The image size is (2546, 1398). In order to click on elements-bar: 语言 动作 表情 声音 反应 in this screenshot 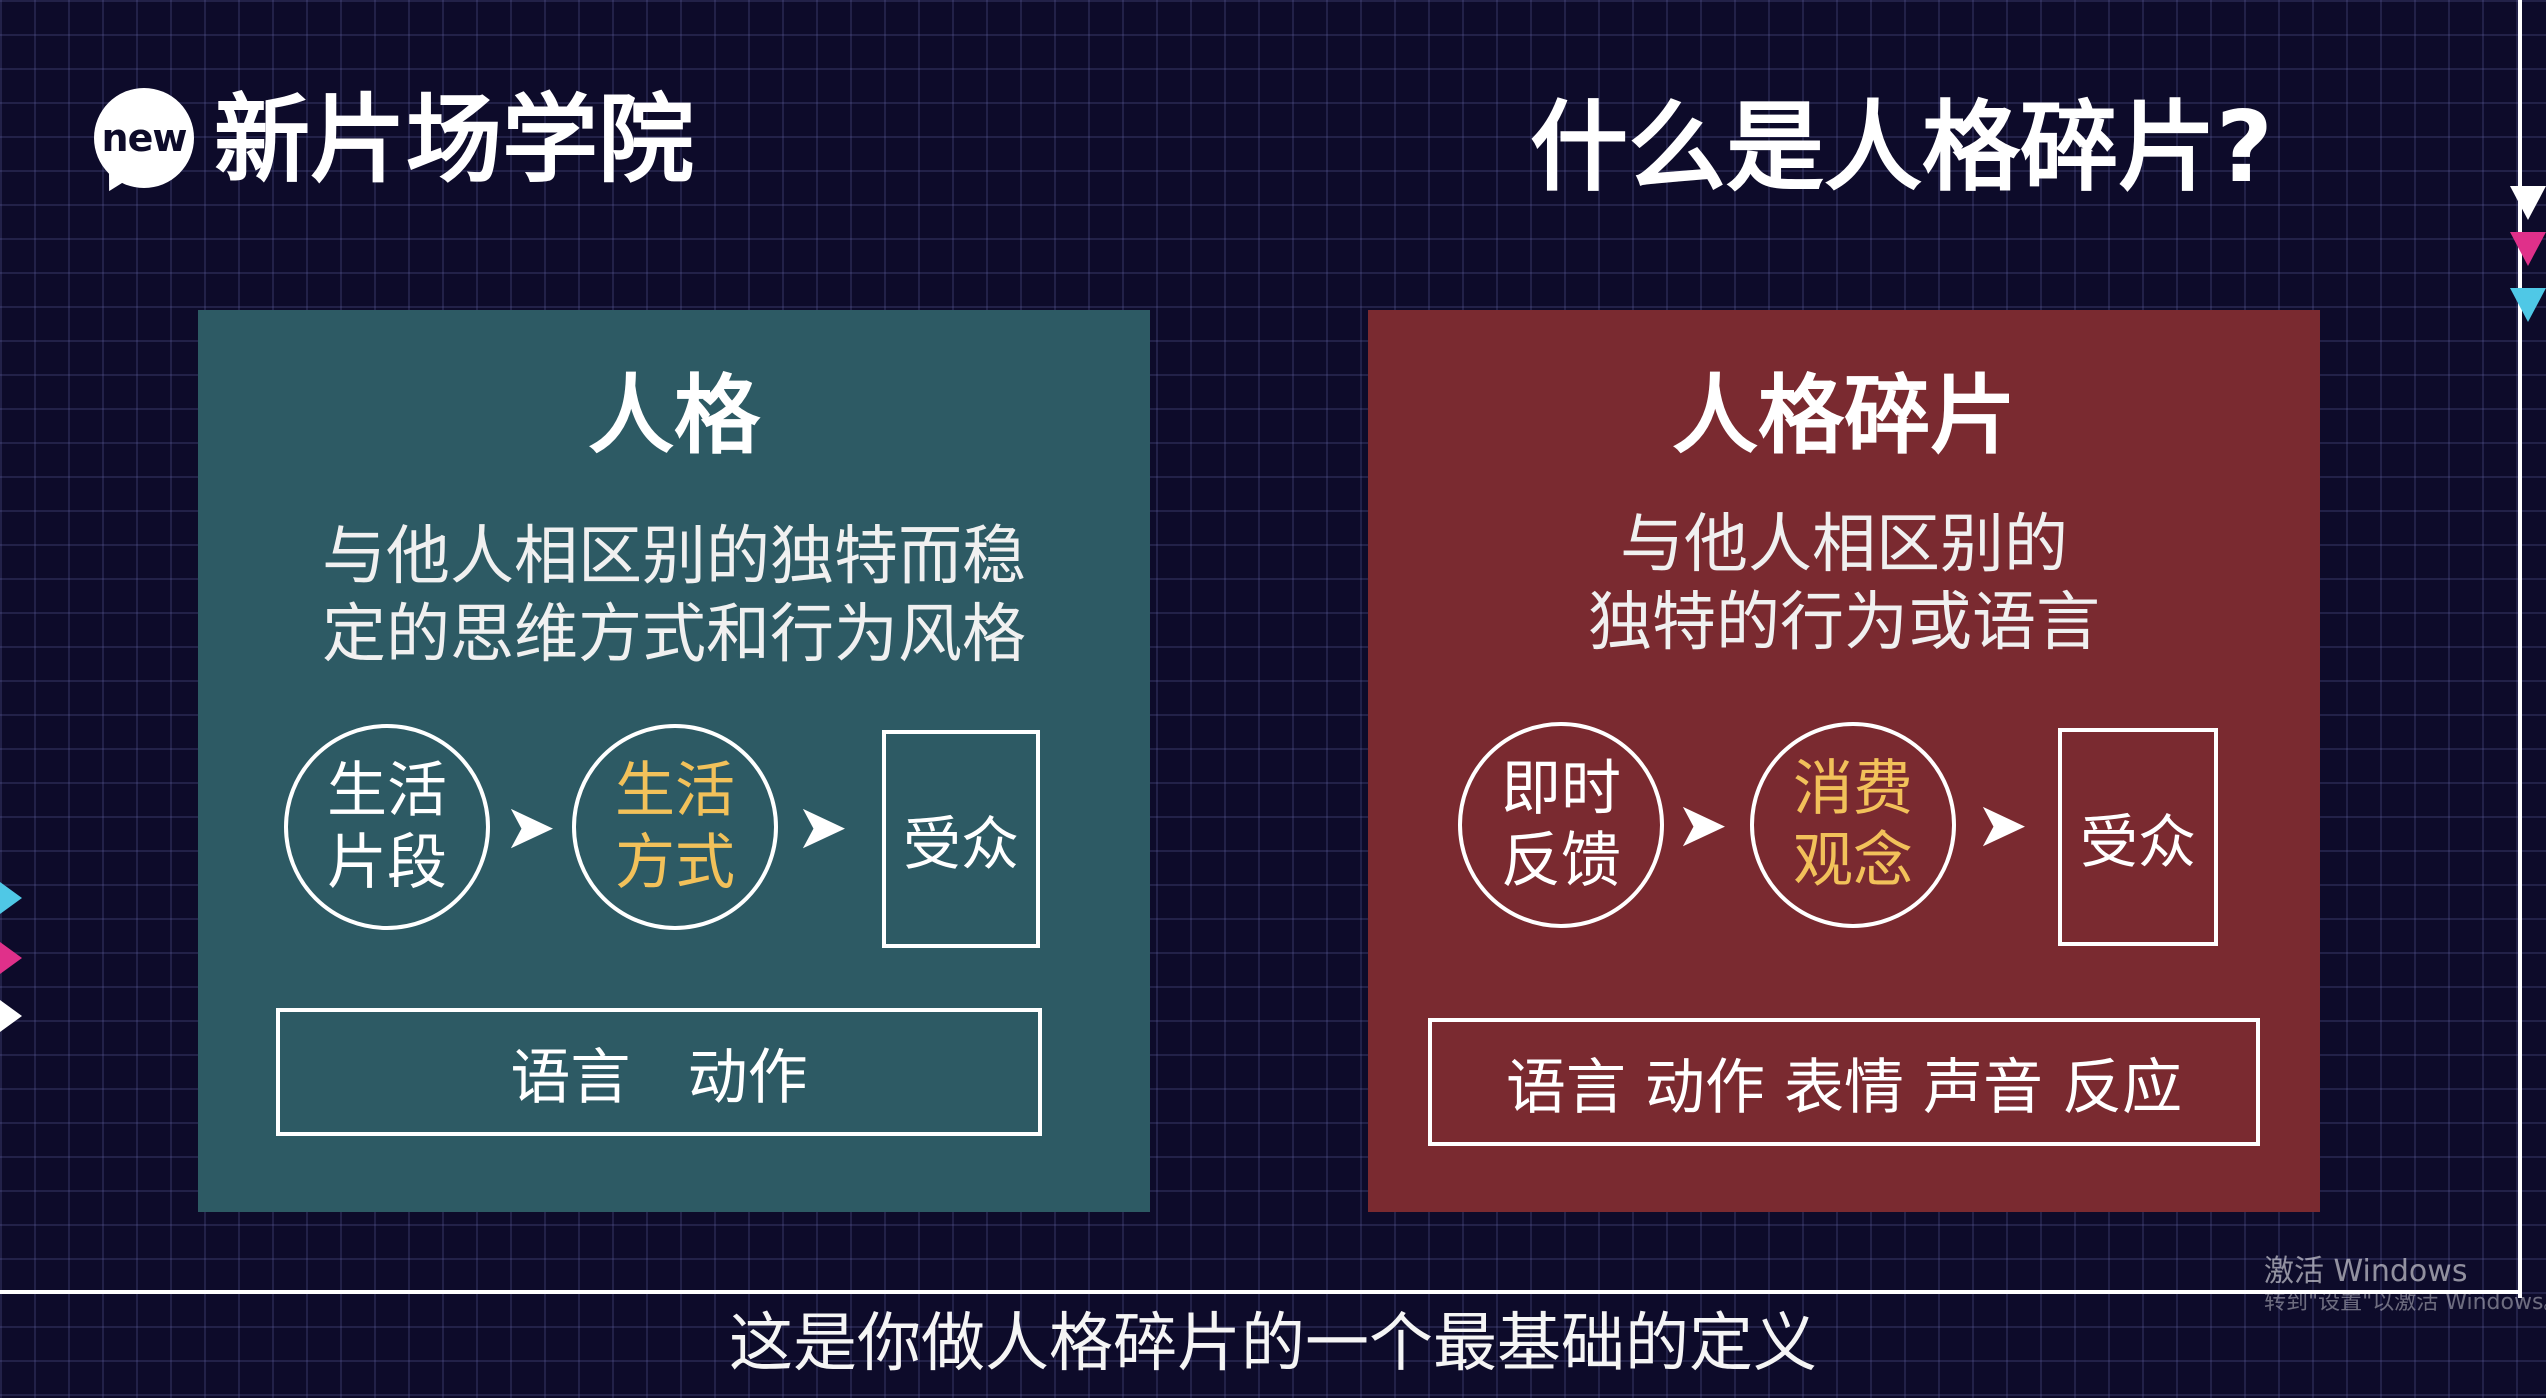, I will do `click(1844, 1082)`.